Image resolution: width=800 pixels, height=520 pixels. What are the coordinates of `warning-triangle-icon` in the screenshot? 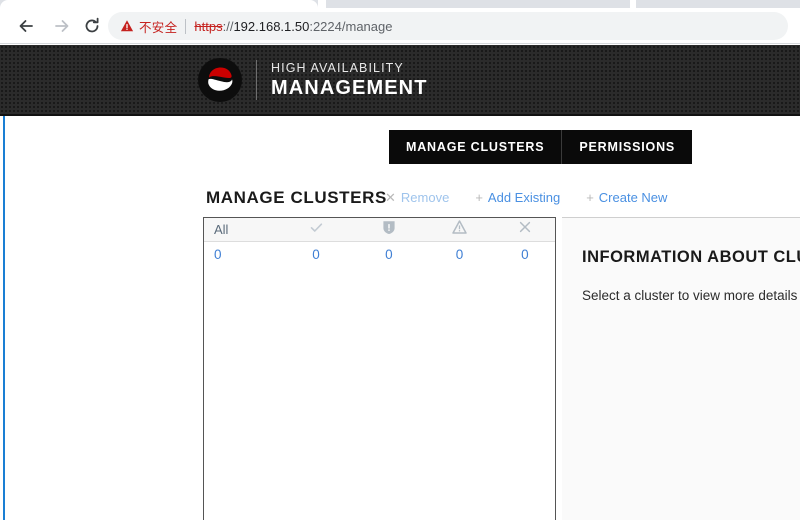 It's located at (459, 229).